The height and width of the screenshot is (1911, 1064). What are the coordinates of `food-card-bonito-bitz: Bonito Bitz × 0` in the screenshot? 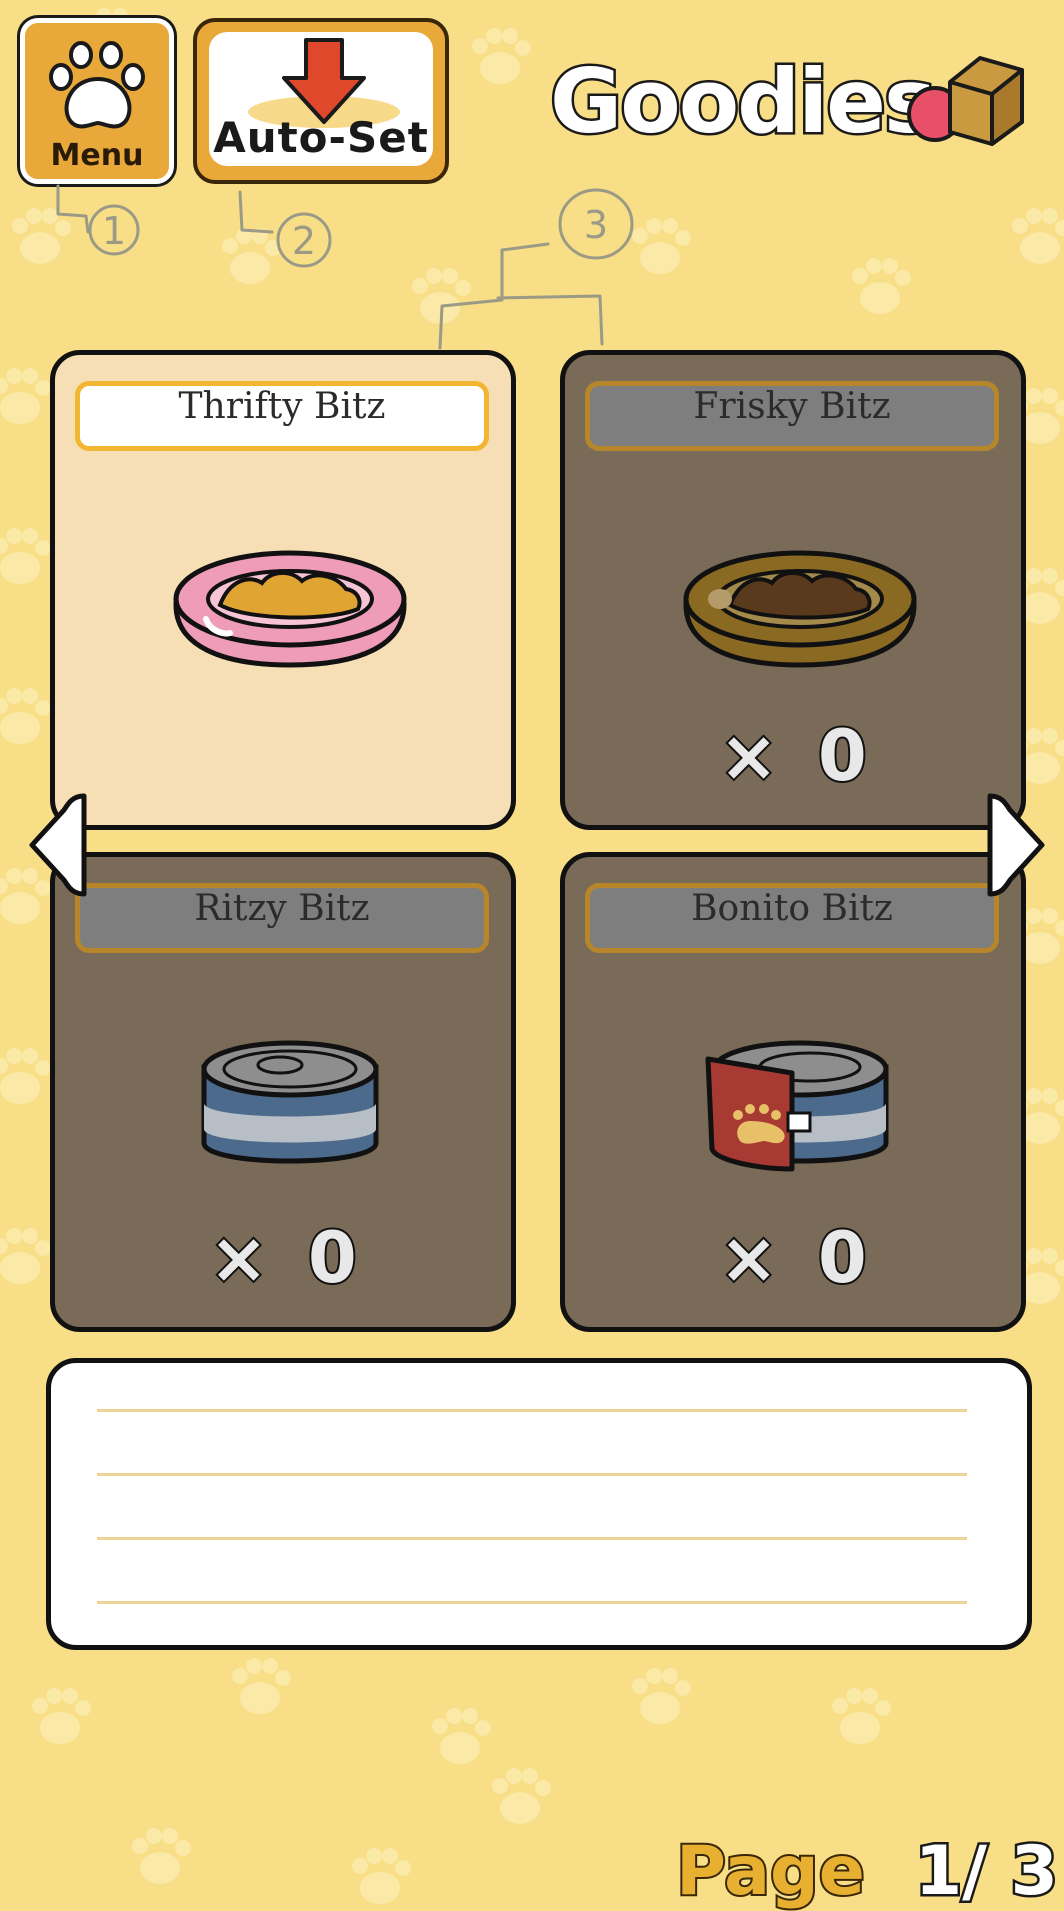 It's located at (793, 1092).